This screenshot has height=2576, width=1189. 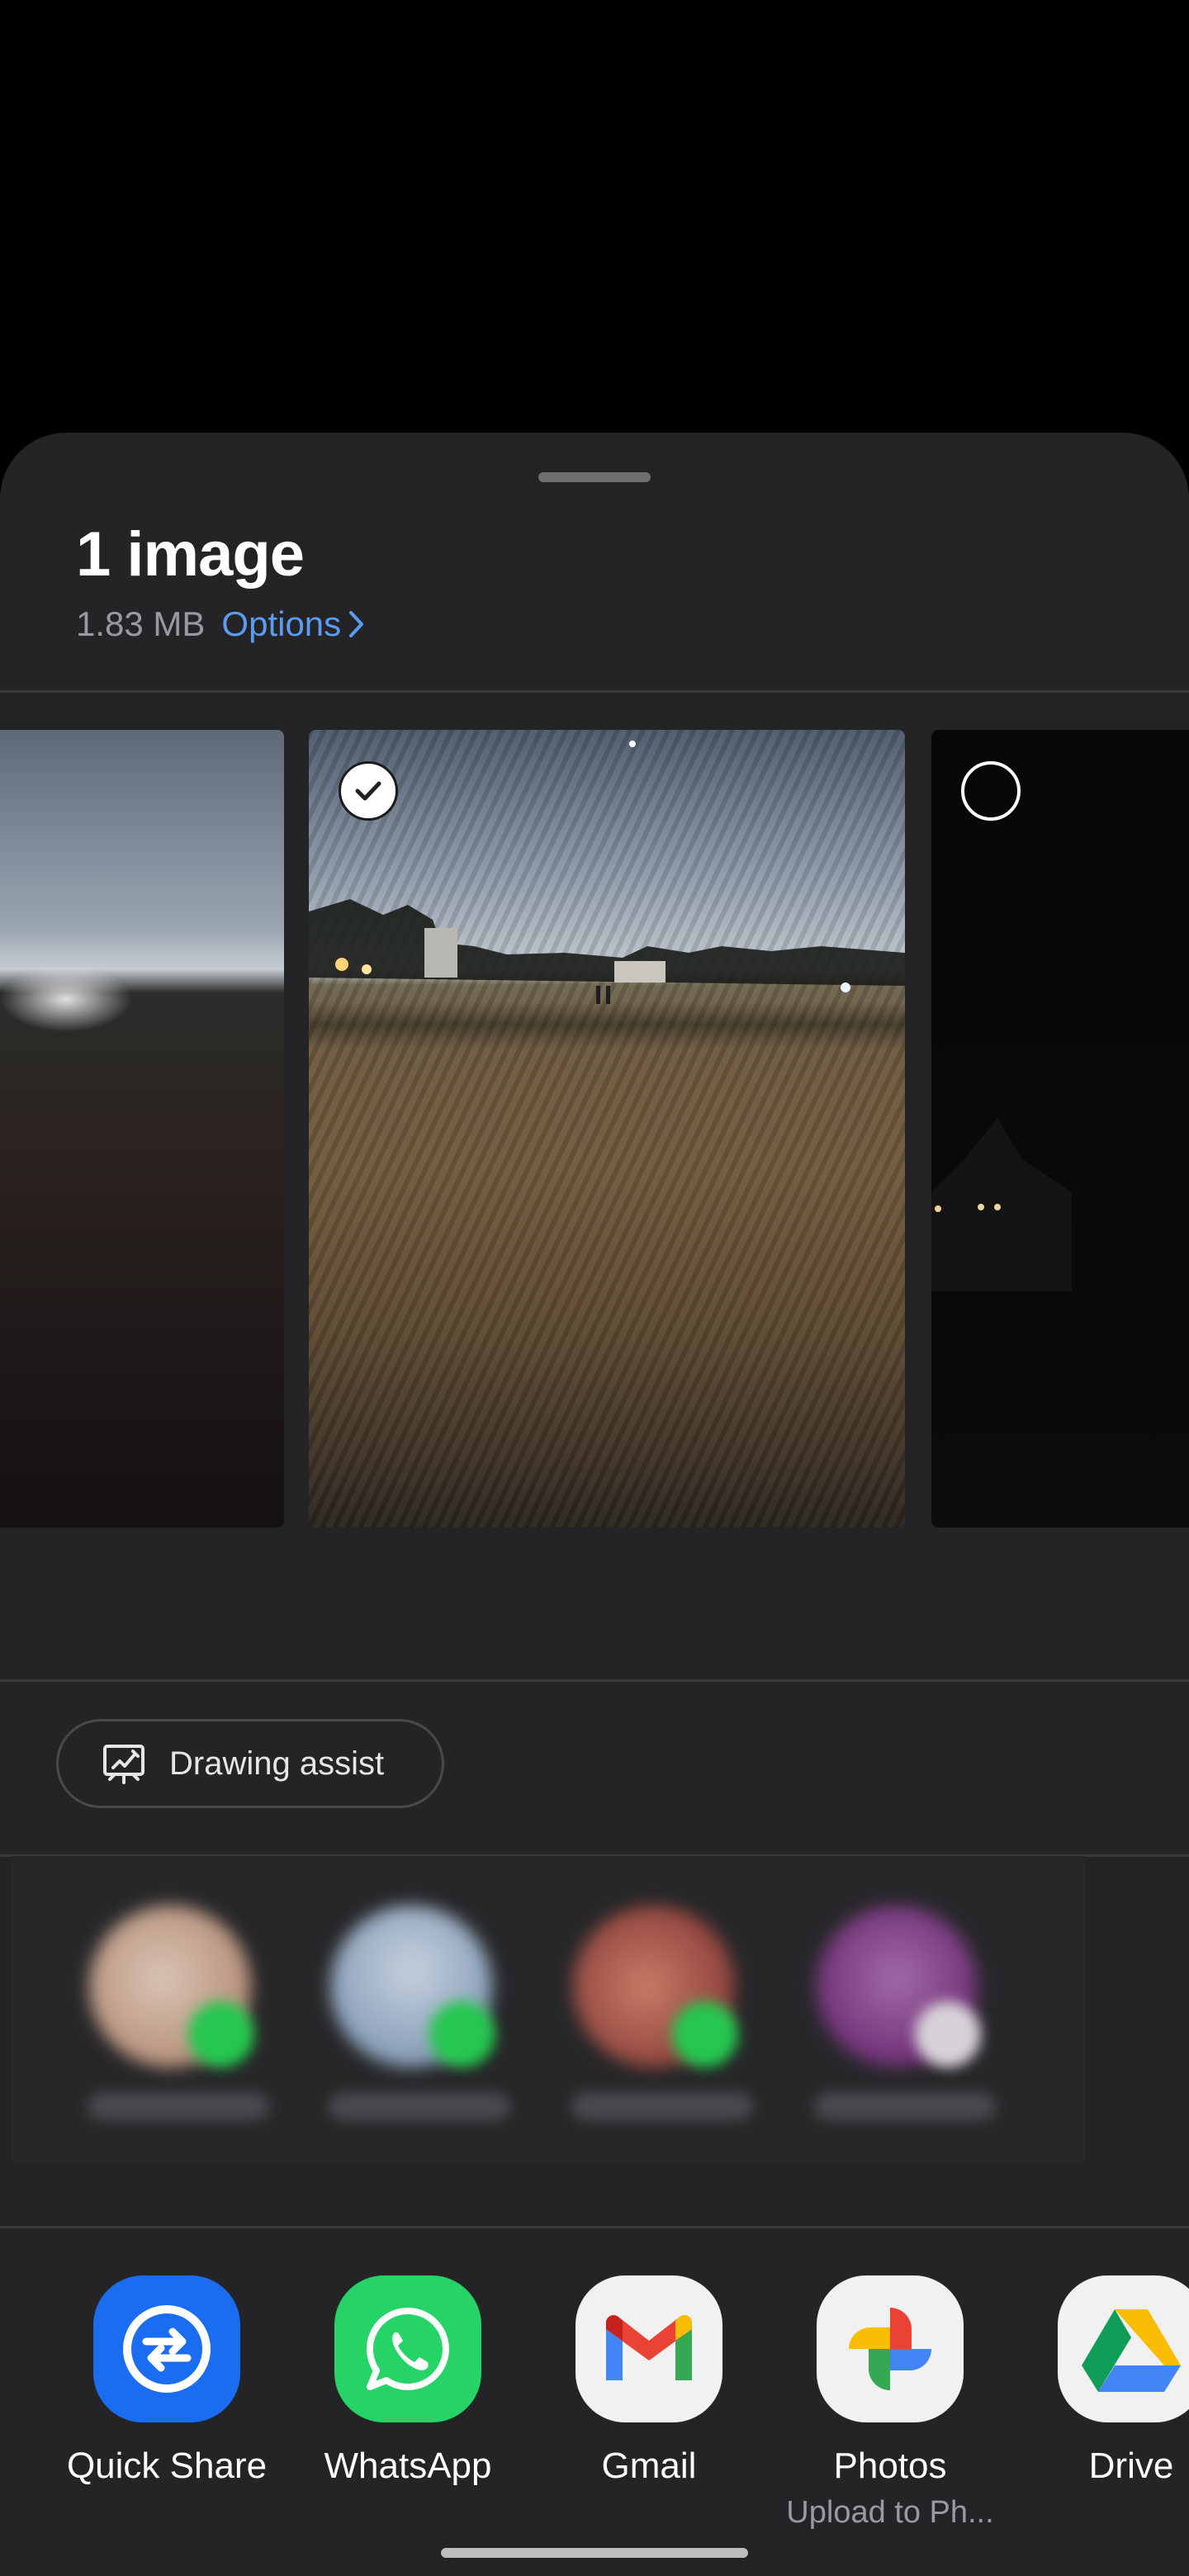 I want to click on app-badge-icon, so click(x=948, y=2034).